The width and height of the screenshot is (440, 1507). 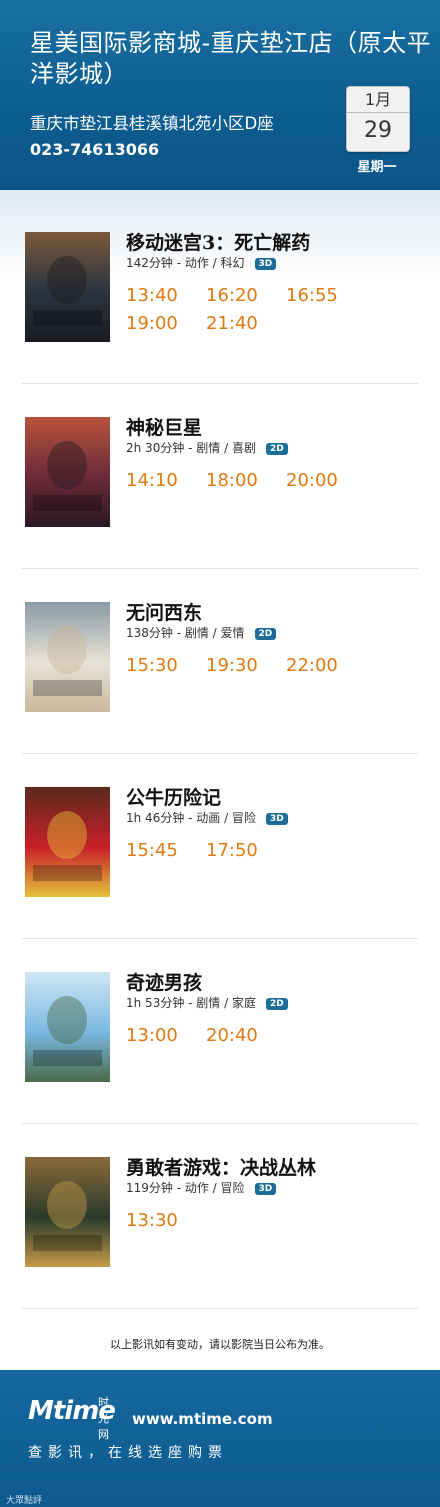 I want to click on movie-meta: 138分钟 - 剧情 / 爱情 2D, so click(x=201, y=632).